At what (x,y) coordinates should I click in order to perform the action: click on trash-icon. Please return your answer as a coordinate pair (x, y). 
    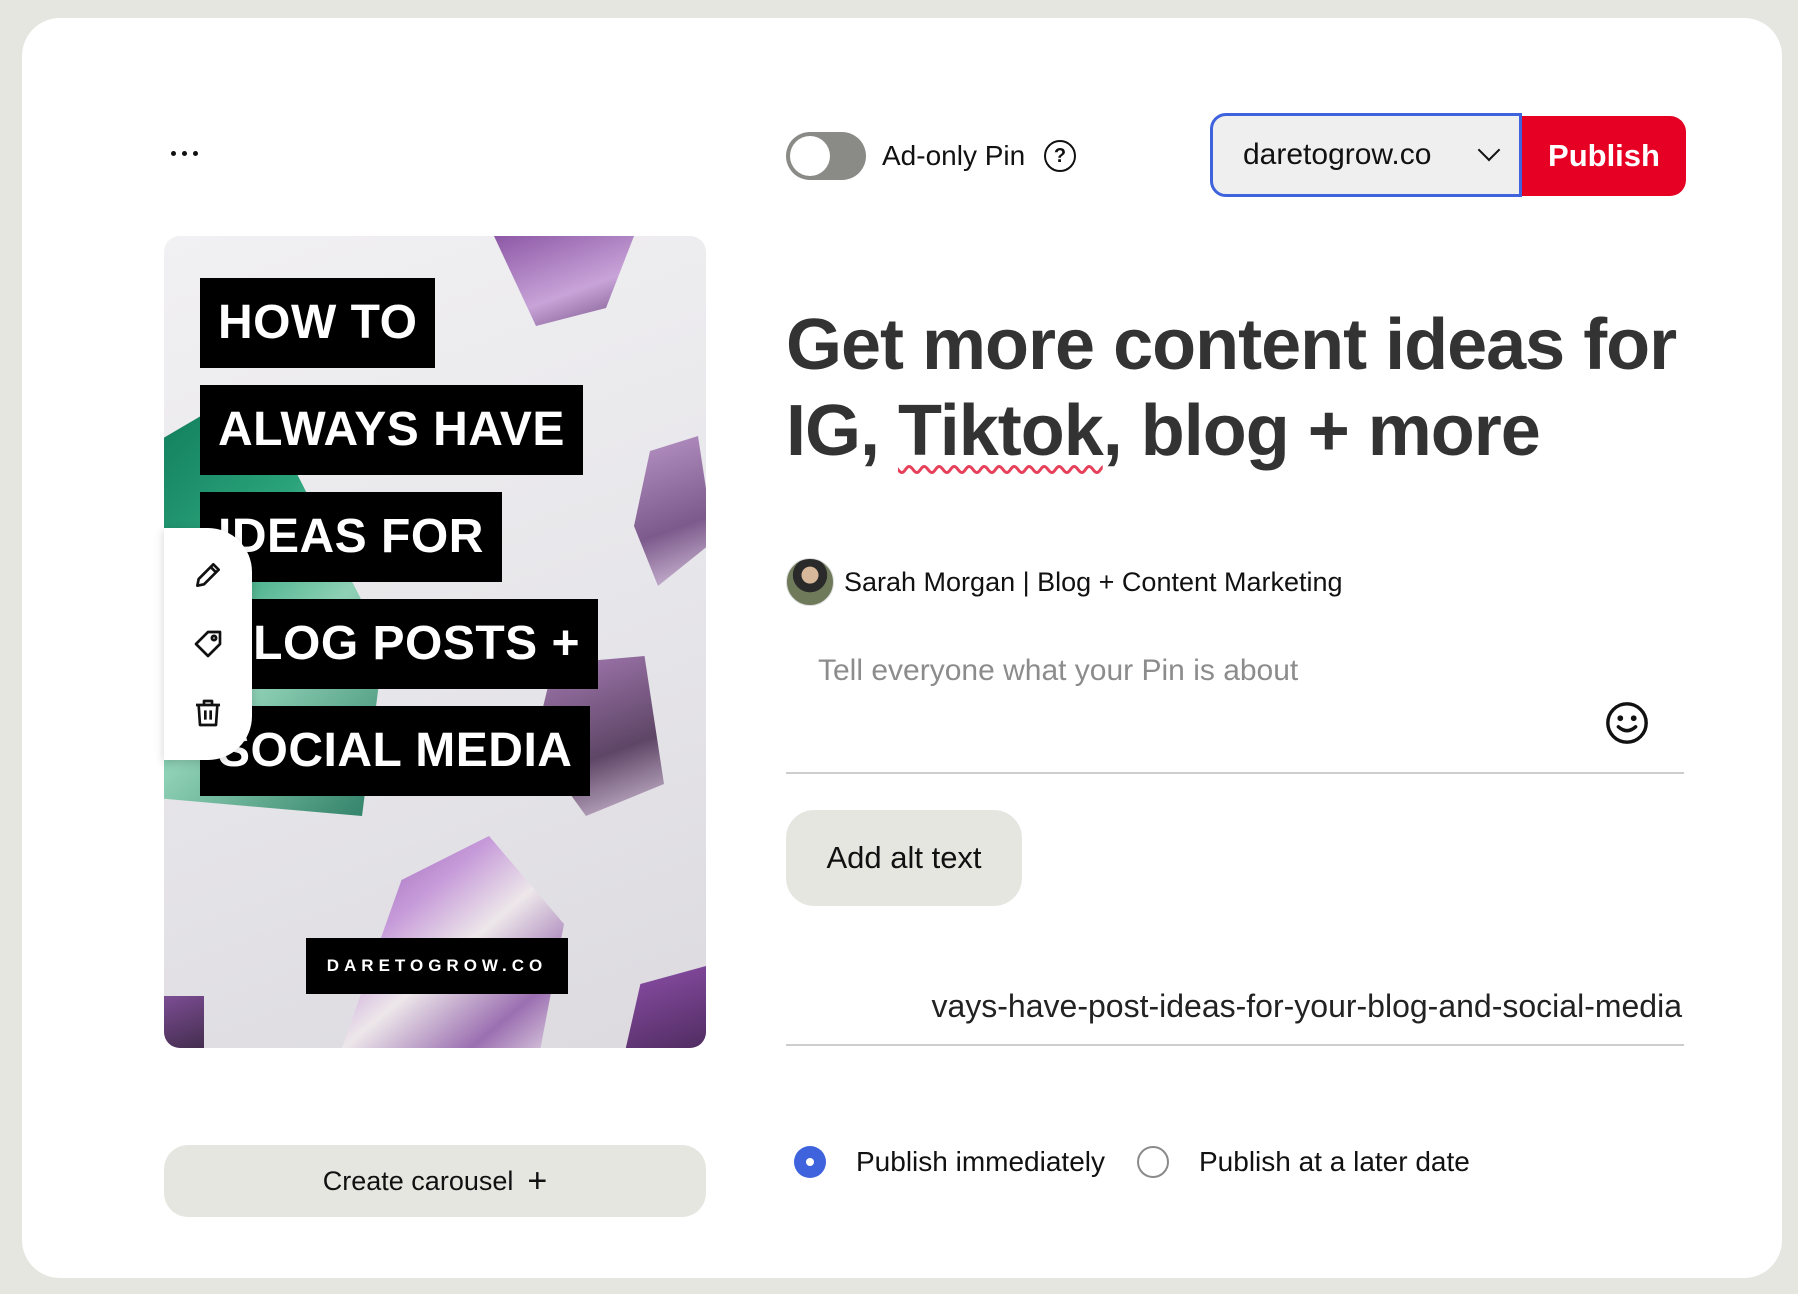
    Looking at the image, I should click on (208, 713).